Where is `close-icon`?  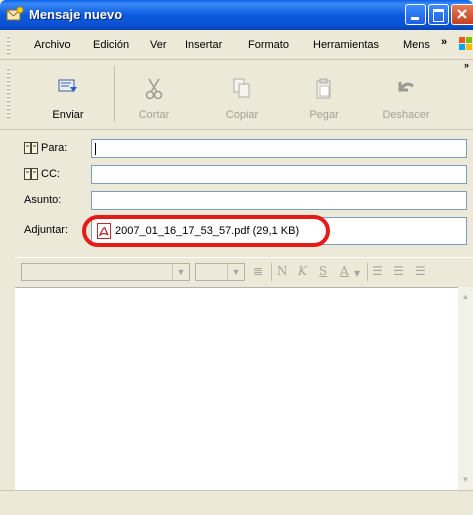 close-icon is located at coordinates (462, 14).